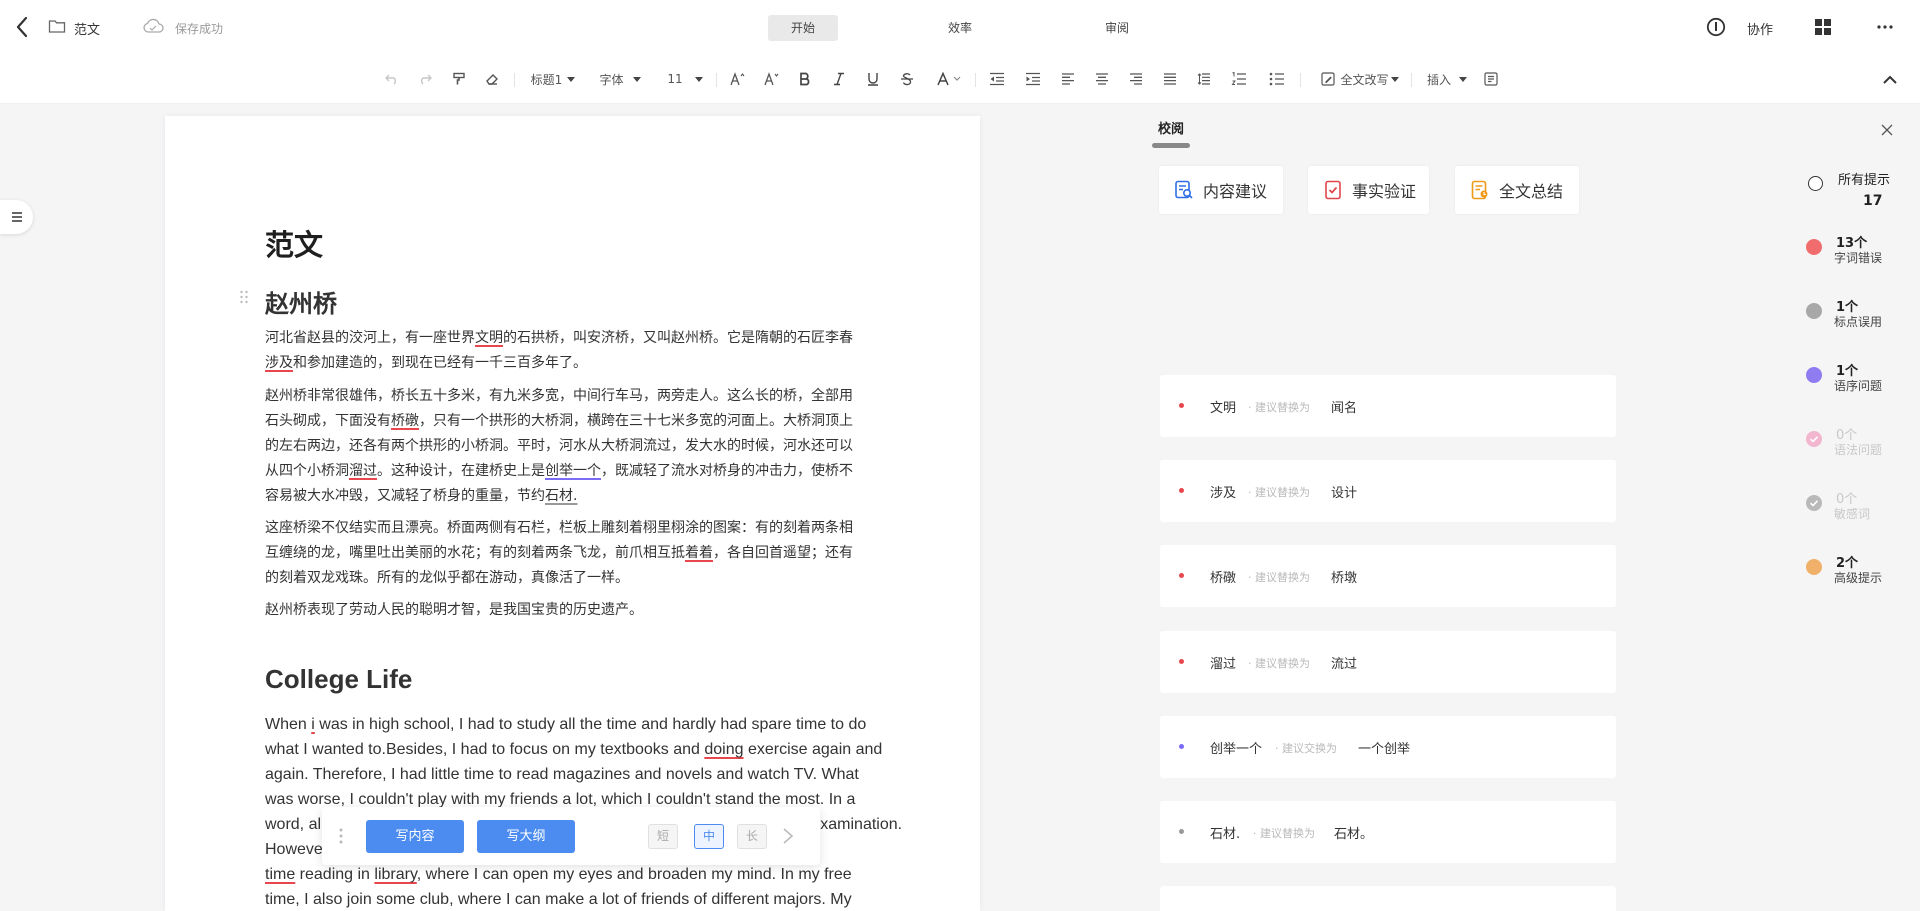 This screenshot has width=1920, height=911. Describe the element at coordinates (1384, 747) in the screenshot. I see `replacement-text: 一个创举` at that location.